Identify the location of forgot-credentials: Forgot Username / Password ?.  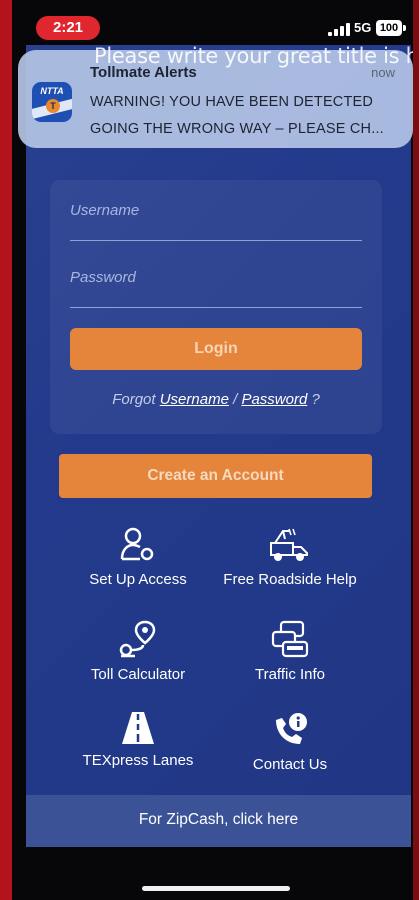
(216, 399).